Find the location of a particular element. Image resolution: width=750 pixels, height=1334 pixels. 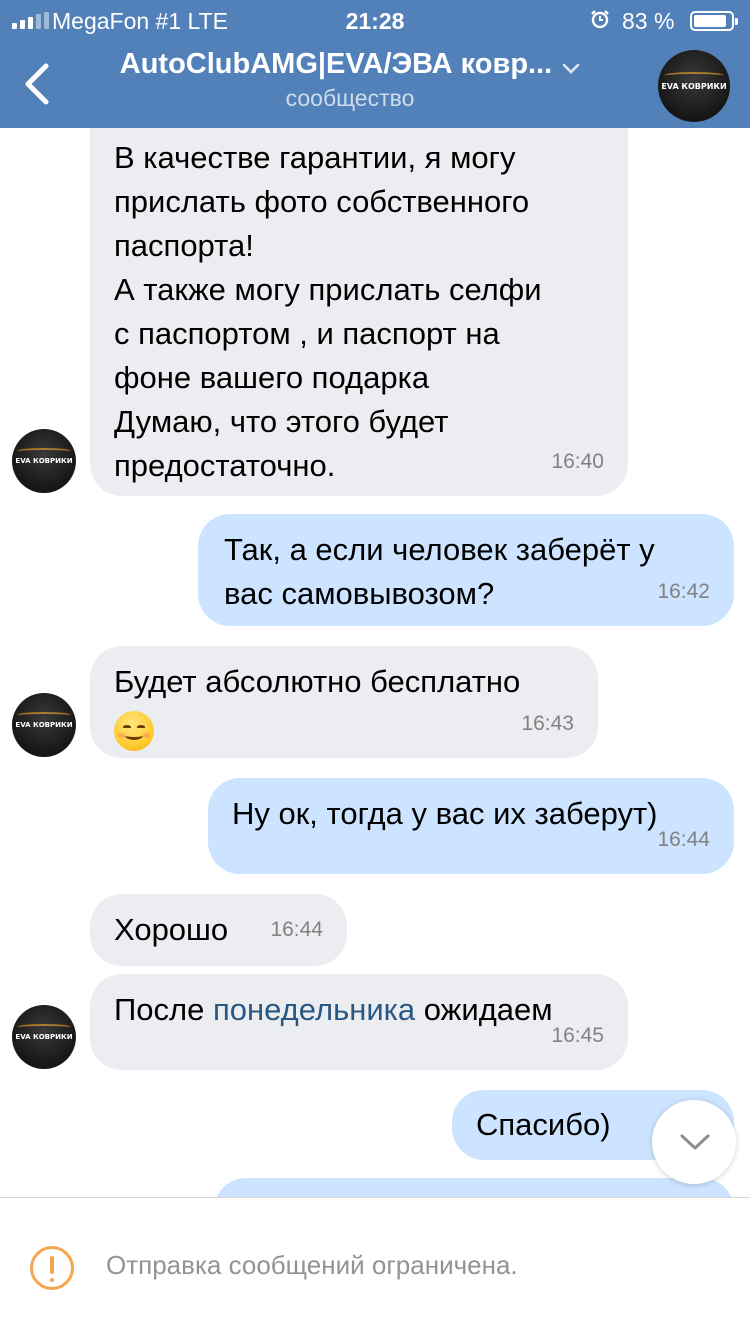

status-bar: MegaFon #1 LTE 21:28 83 % is located at coordinates (375, 21).